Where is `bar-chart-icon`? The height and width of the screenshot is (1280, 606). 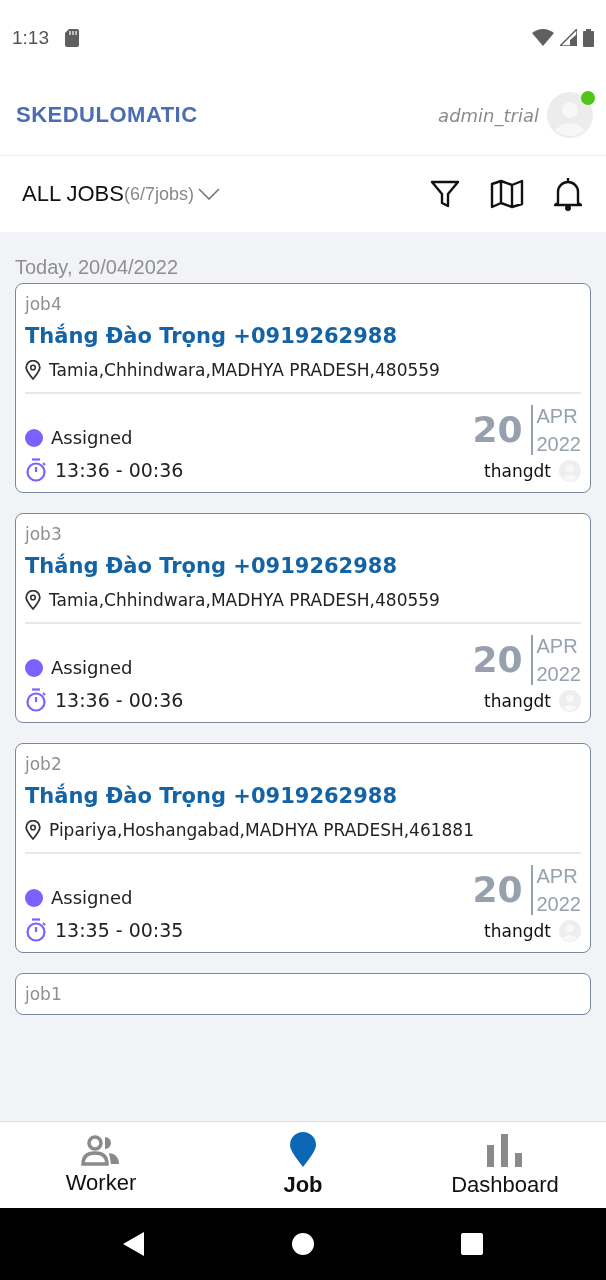 bar-chart-icon is located at coordinates (505, 1150).